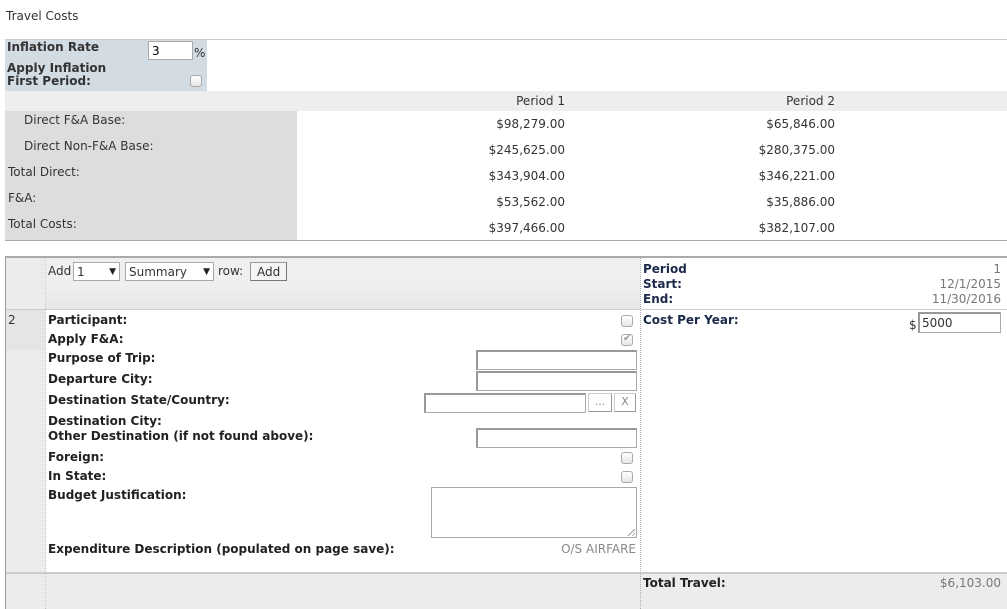 The height and width of the screenshot is (609, 1007). What do you see at coordinates (997, 269) in the screenshot?
I see `period-value: 1` at bounding box center [997, 269].